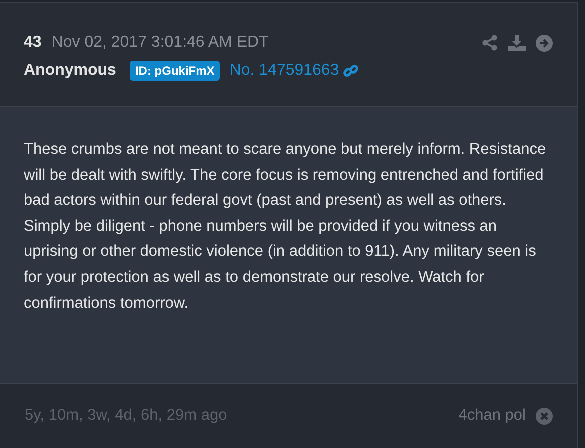  What do you see at coordinates (70, 71) in the screenshot?
I see `author-name: Anonymous` at bounding box center [70, 71].